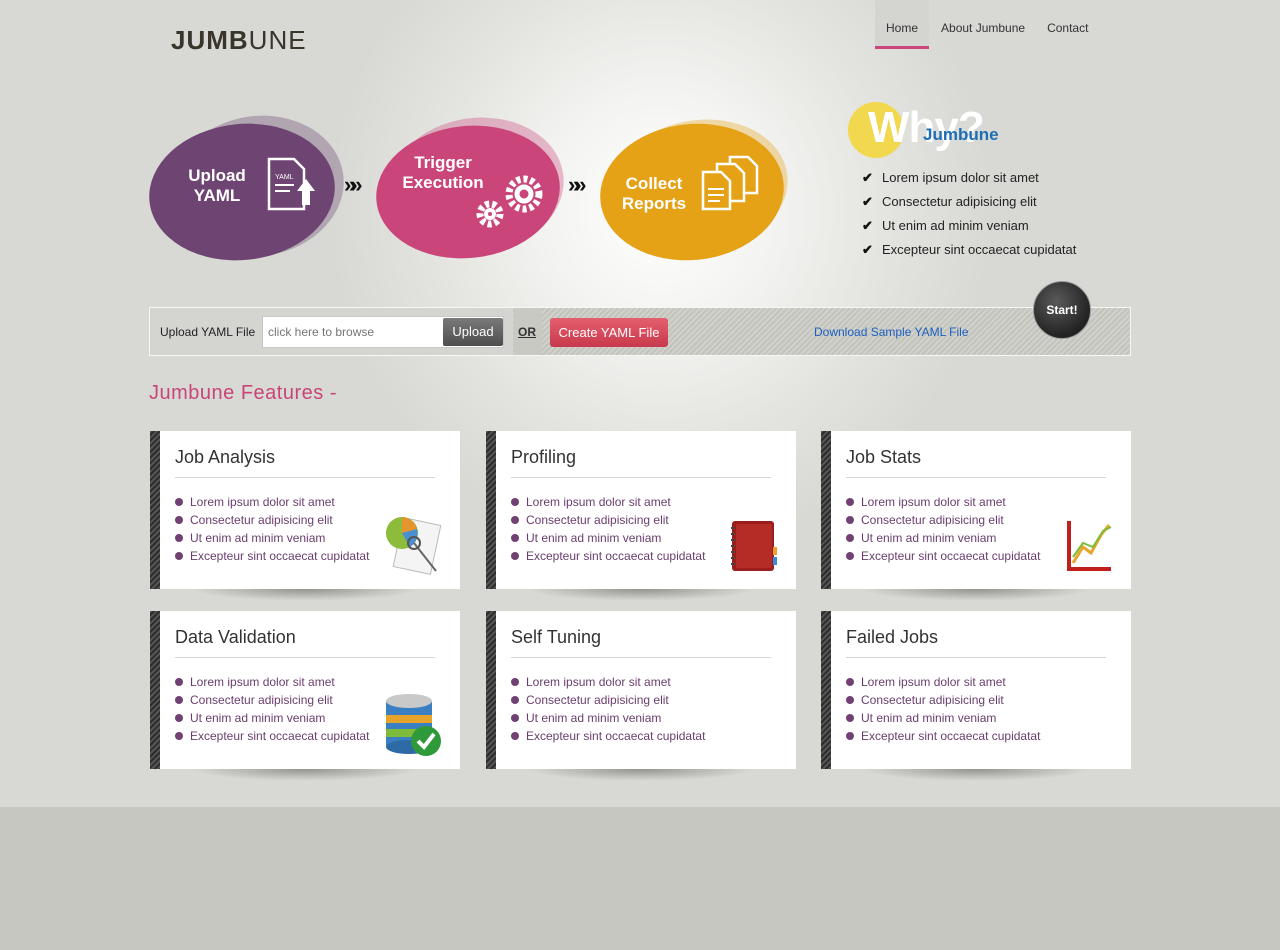 The width and height of the screenshot is (1280, 950). What do you see at coordinates (979, 249) in the screenshot?
I see `why-item-text: Excepteur sint occaecat cupidatat` at bounding box center [979, 249].